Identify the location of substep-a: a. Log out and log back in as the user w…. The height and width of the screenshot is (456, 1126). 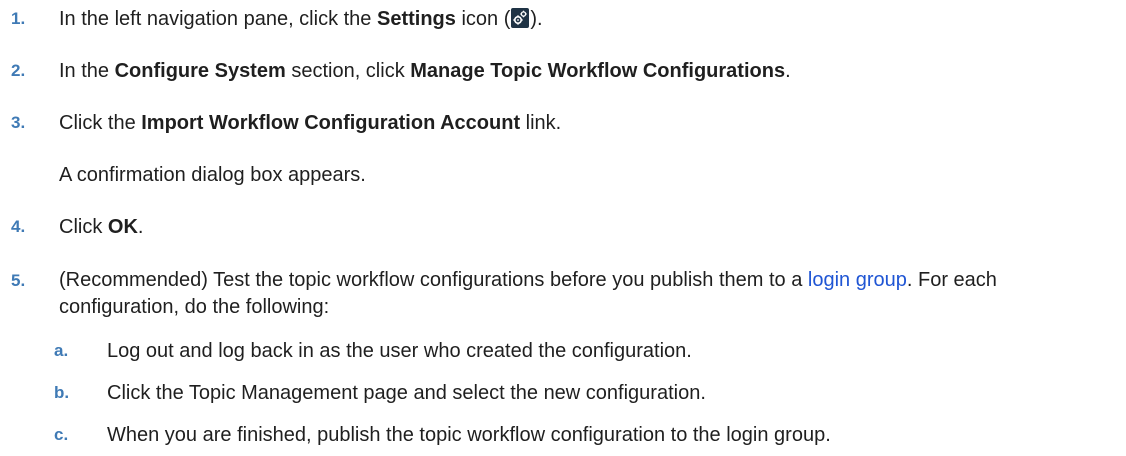
(563, 351).